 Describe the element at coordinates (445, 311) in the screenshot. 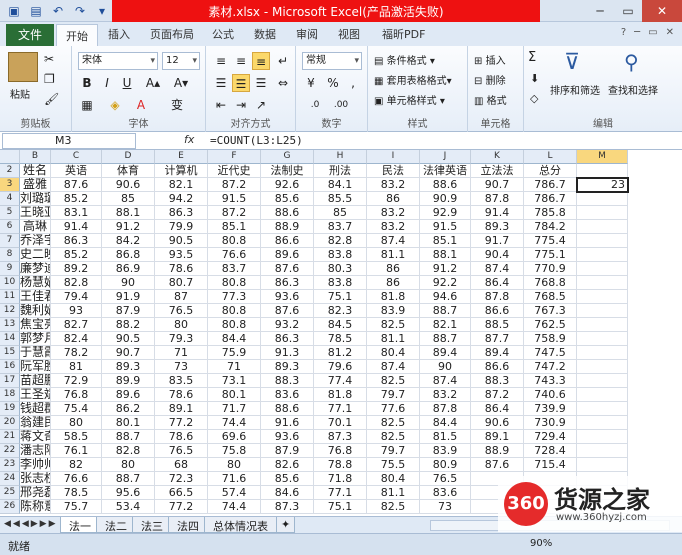

I see `table-cell: 88.7` at that location.